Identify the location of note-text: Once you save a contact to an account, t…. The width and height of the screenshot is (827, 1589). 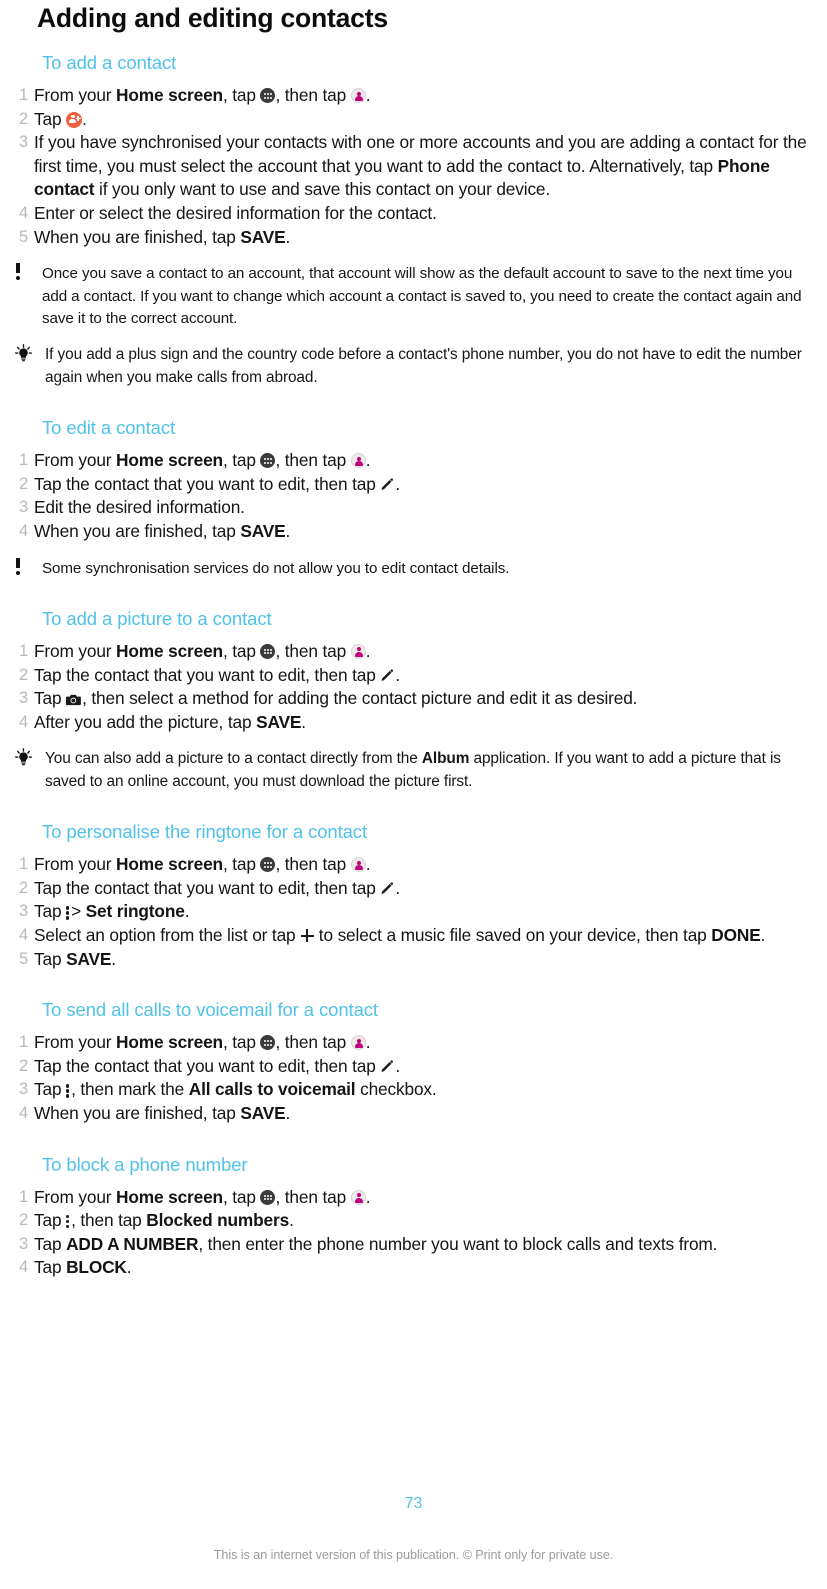
(422, 296).